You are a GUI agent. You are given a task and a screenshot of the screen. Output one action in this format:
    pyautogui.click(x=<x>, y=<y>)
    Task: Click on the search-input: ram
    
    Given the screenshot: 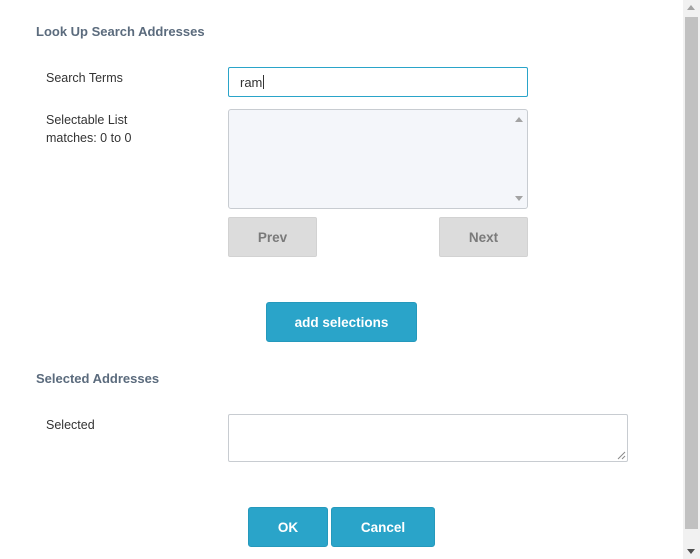 What is the action you would take?
    pyautogui.click(x=378, y=82)
    